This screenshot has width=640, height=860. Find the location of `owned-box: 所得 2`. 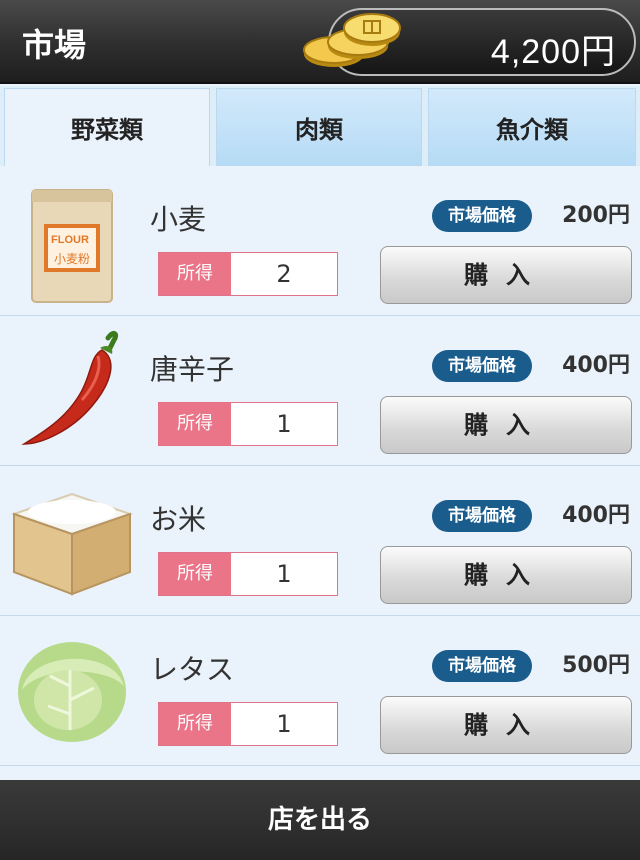

owned-box: 所得 2 is located at coordinates (248, 274).